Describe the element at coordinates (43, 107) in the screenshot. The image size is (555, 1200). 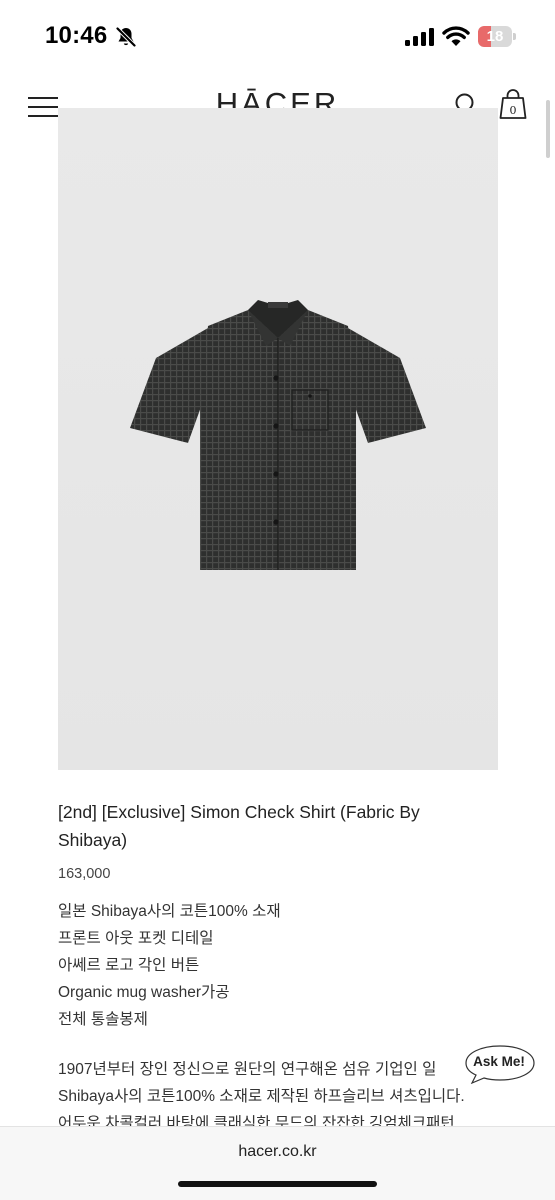
I see `menu-icon` at that location.